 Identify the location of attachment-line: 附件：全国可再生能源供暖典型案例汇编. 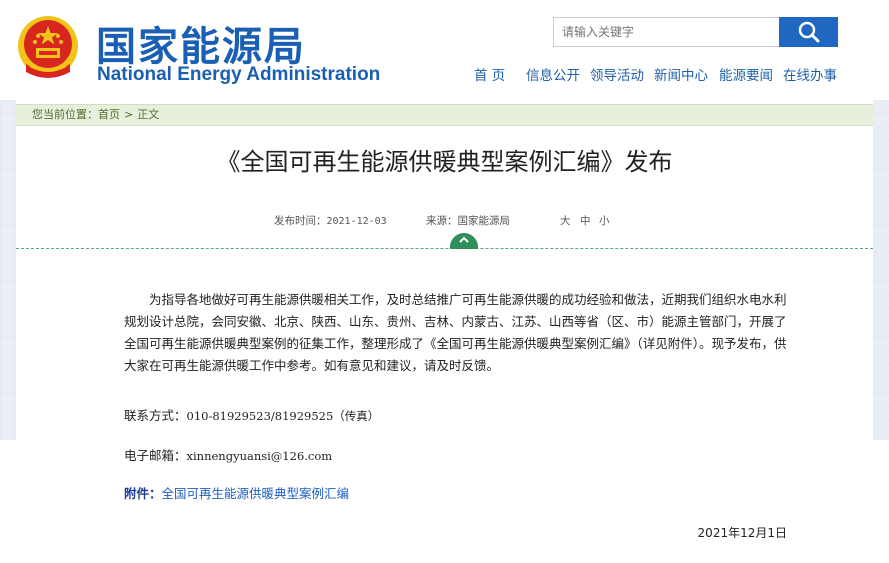
(460, 494).